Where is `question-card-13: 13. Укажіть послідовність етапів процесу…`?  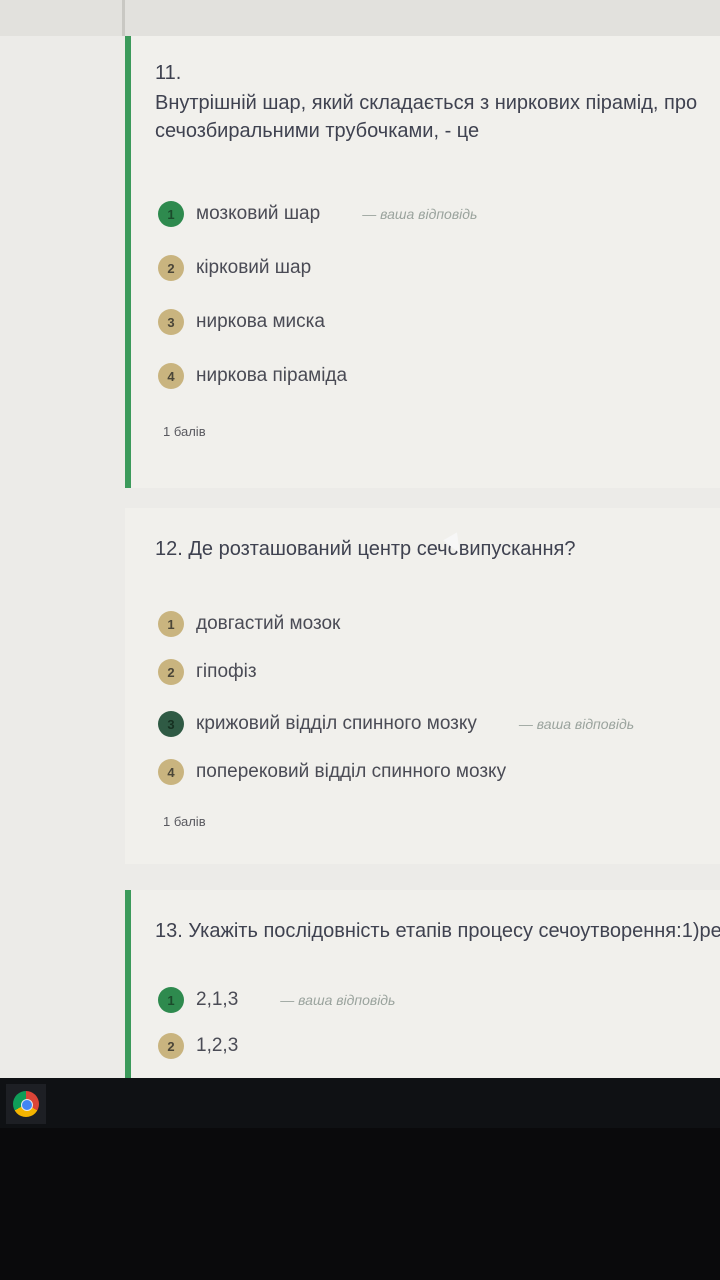
question-card-13: 13. Укажіть послідовність етапів процесу… is located at coordinates (422, 984).